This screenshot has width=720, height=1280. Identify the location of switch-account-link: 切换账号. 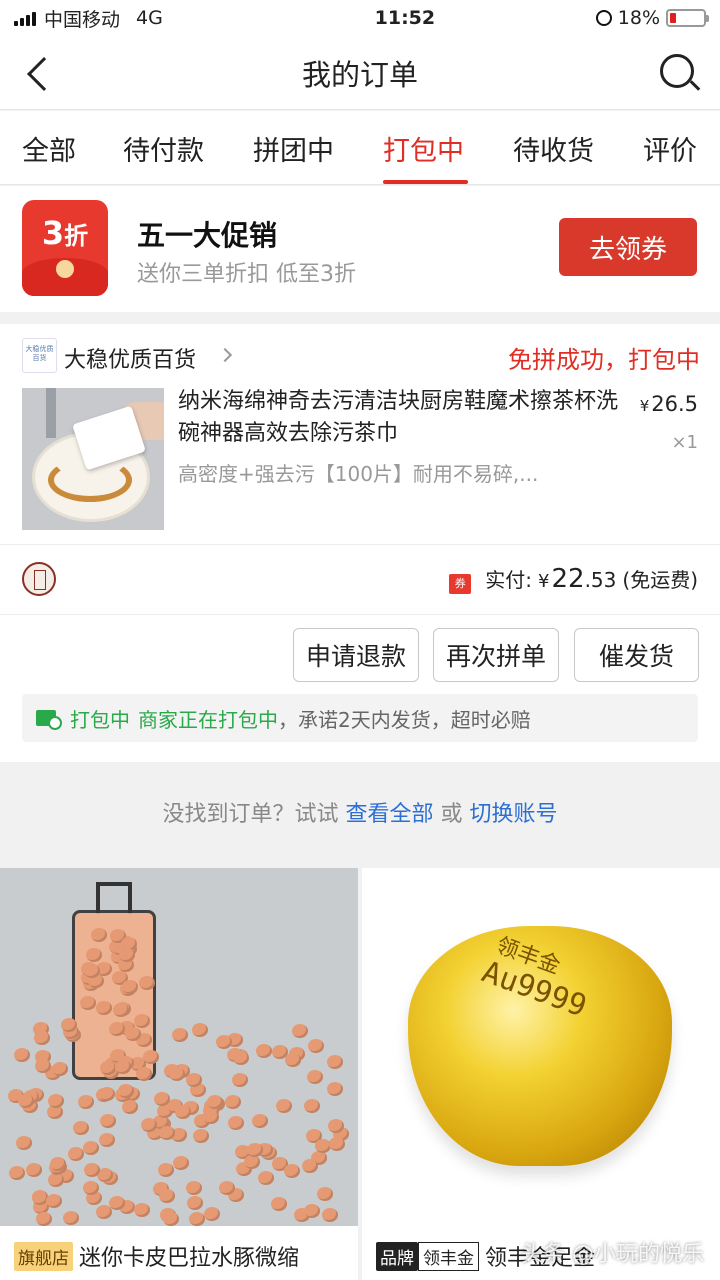
(514, 814).